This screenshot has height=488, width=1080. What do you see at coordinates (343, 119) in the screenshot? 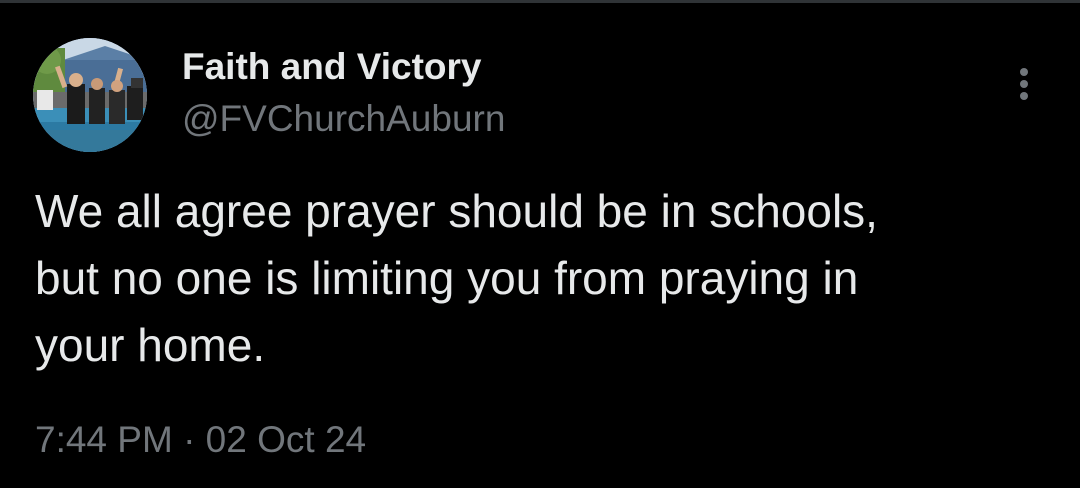
I see `user-handle: @FVChurchAuburn` at bounding box center [343, 119].